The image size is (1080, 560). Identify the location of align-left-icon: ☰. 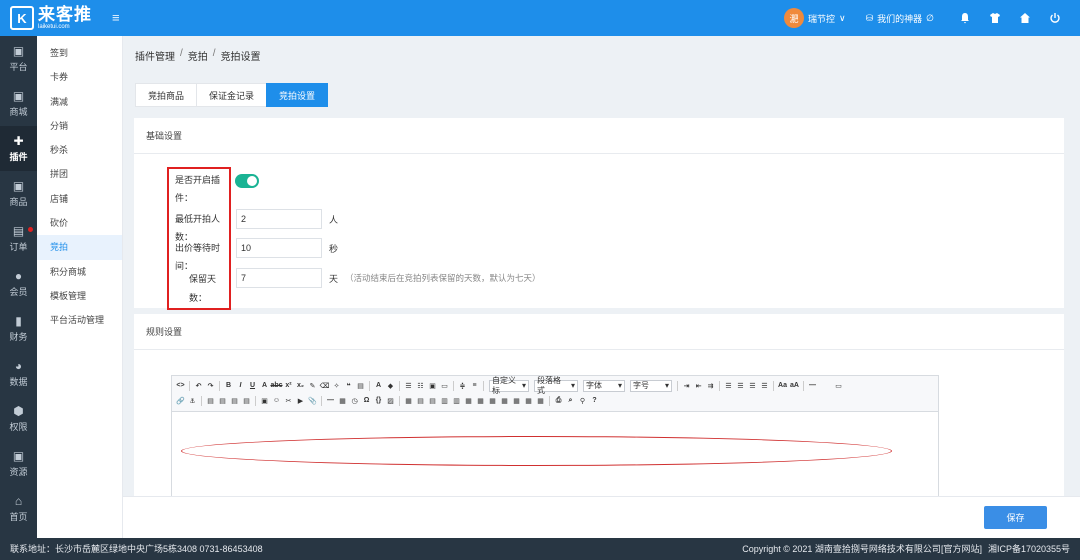
(728, 385).